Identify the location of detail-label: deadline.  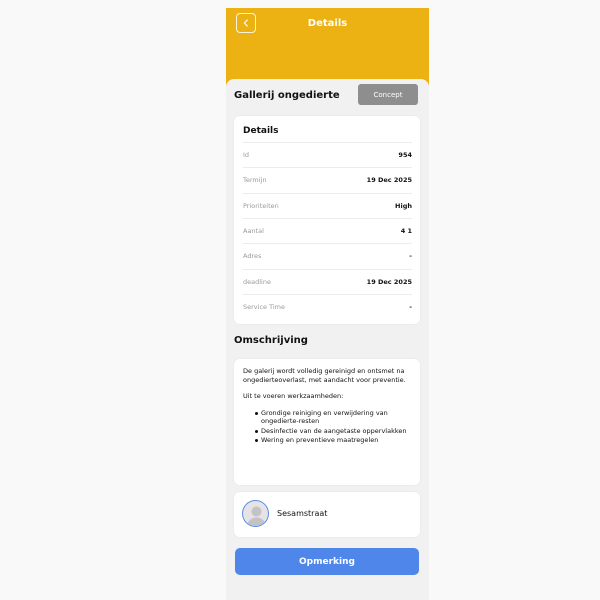
(257, 282).